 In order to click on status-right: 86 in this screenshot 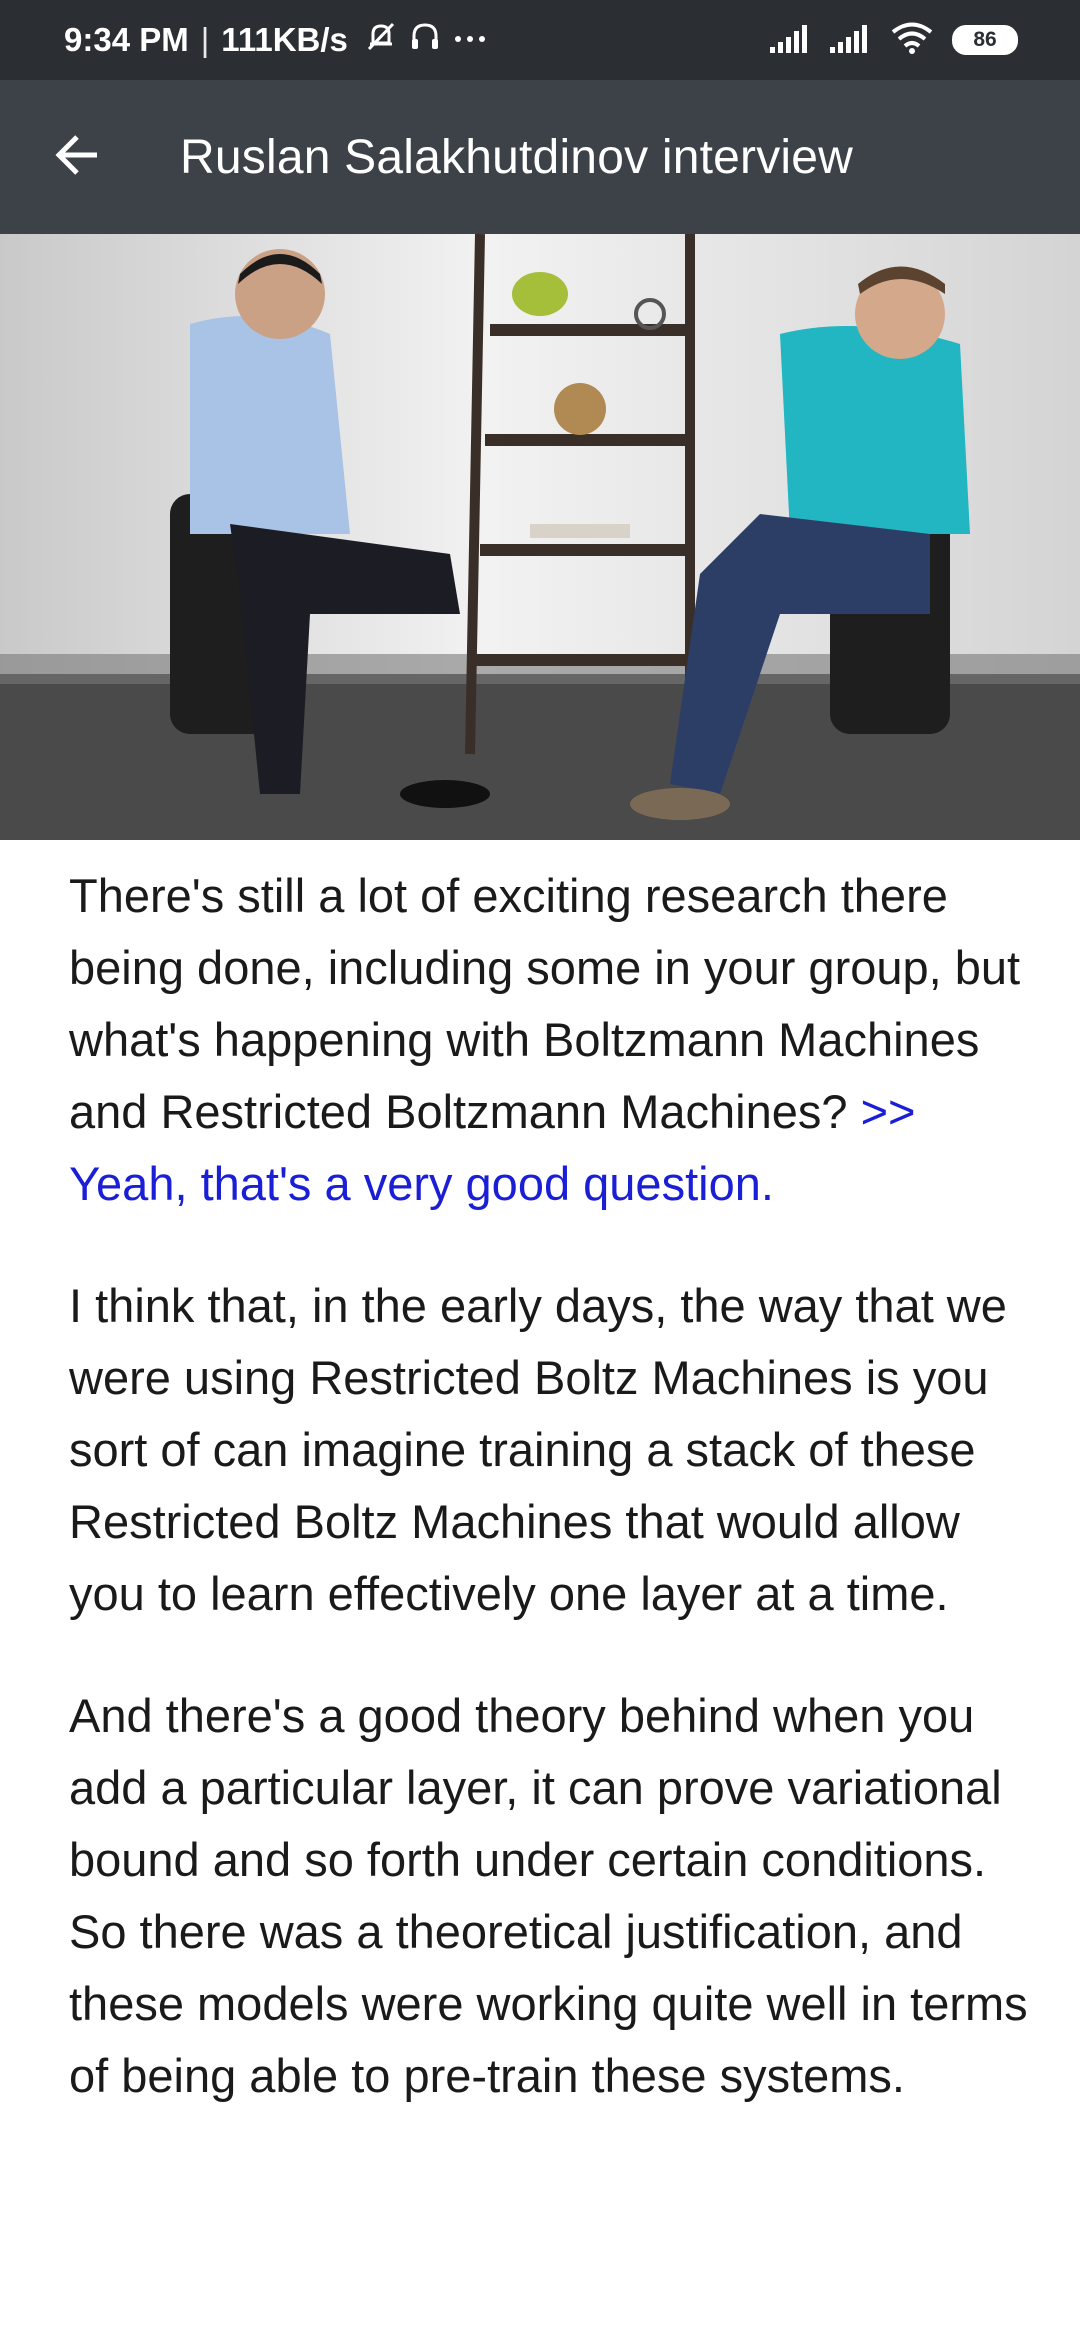, I will do `click(894, 40)`.